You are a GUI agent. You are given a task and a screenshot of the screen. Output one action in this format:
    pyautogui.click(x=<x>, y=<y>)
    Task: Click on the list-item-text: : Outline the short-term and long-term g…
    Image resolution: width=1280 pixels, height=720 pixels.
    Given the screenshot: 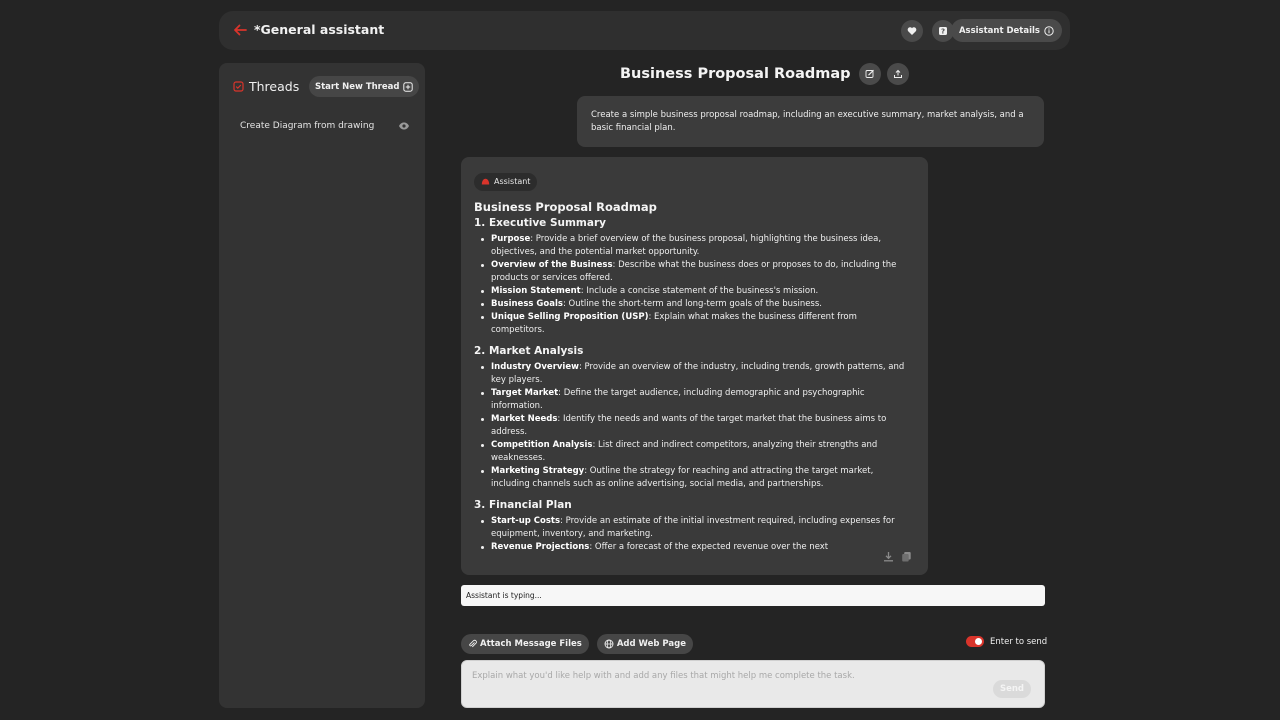 What is the action you would take?
    pyautogui.click(x=692, y=303)
    